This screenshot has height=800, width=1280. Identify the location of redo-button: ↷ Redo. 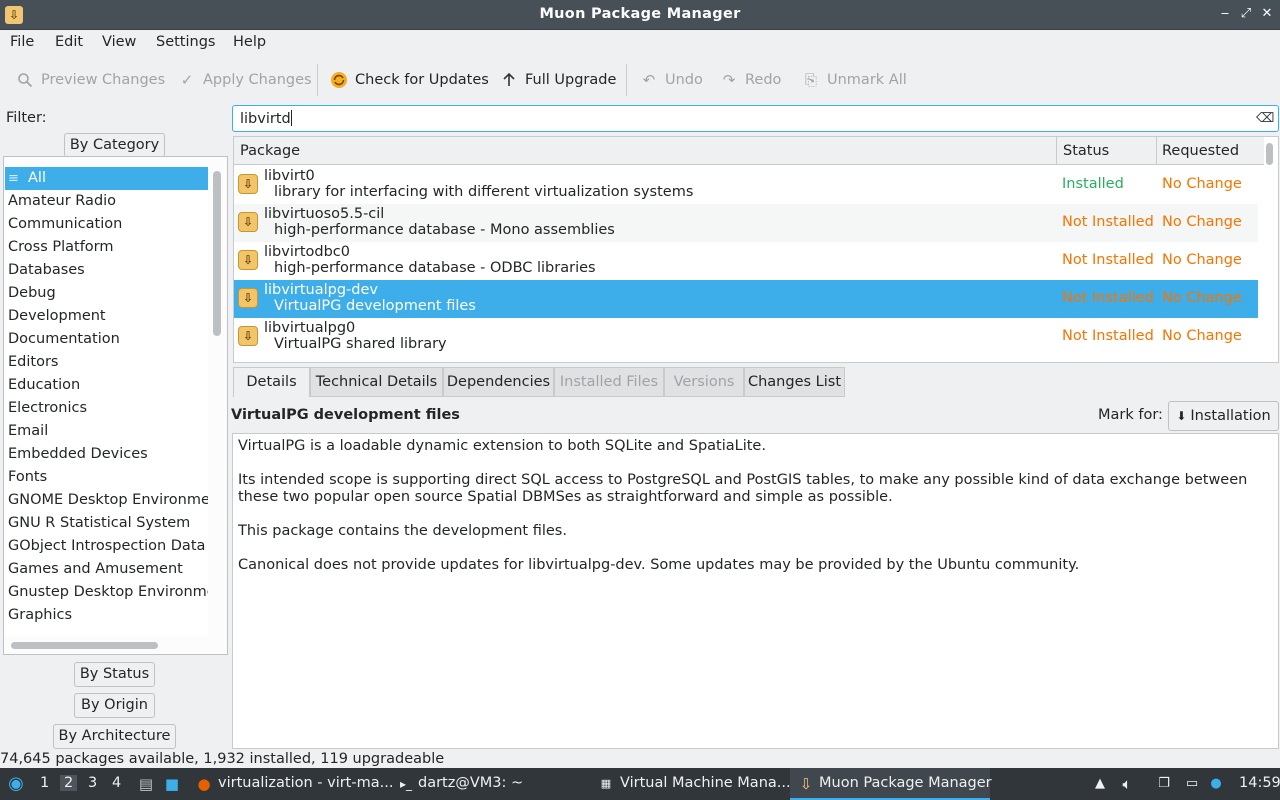
(751, 80).